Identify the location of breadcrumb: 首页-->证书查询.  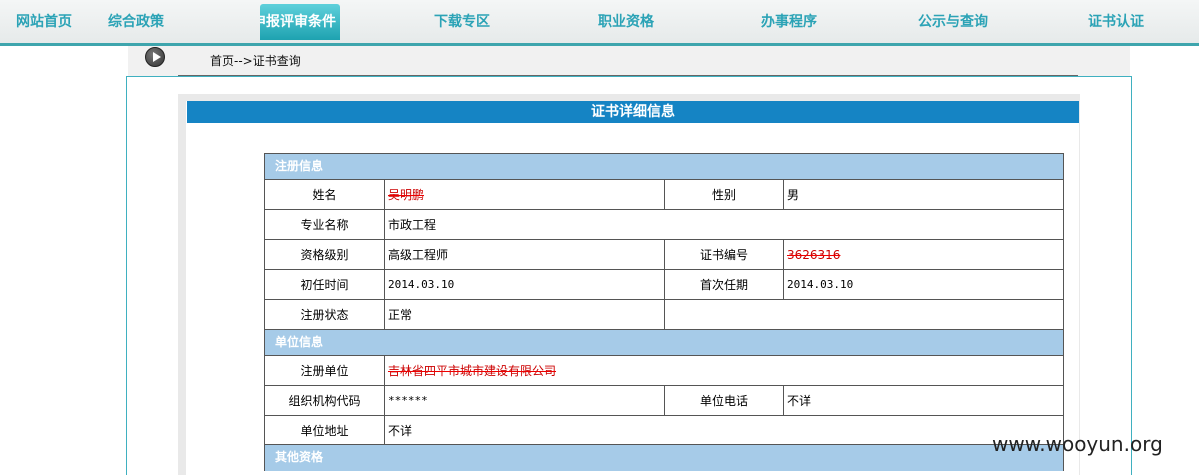
(255, 61).